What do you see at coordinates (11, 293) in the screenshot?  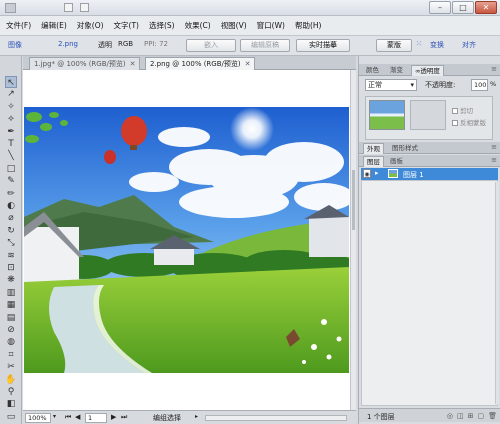 I see `graph-tool-icon: ▥` at bounding box center [11, 293].